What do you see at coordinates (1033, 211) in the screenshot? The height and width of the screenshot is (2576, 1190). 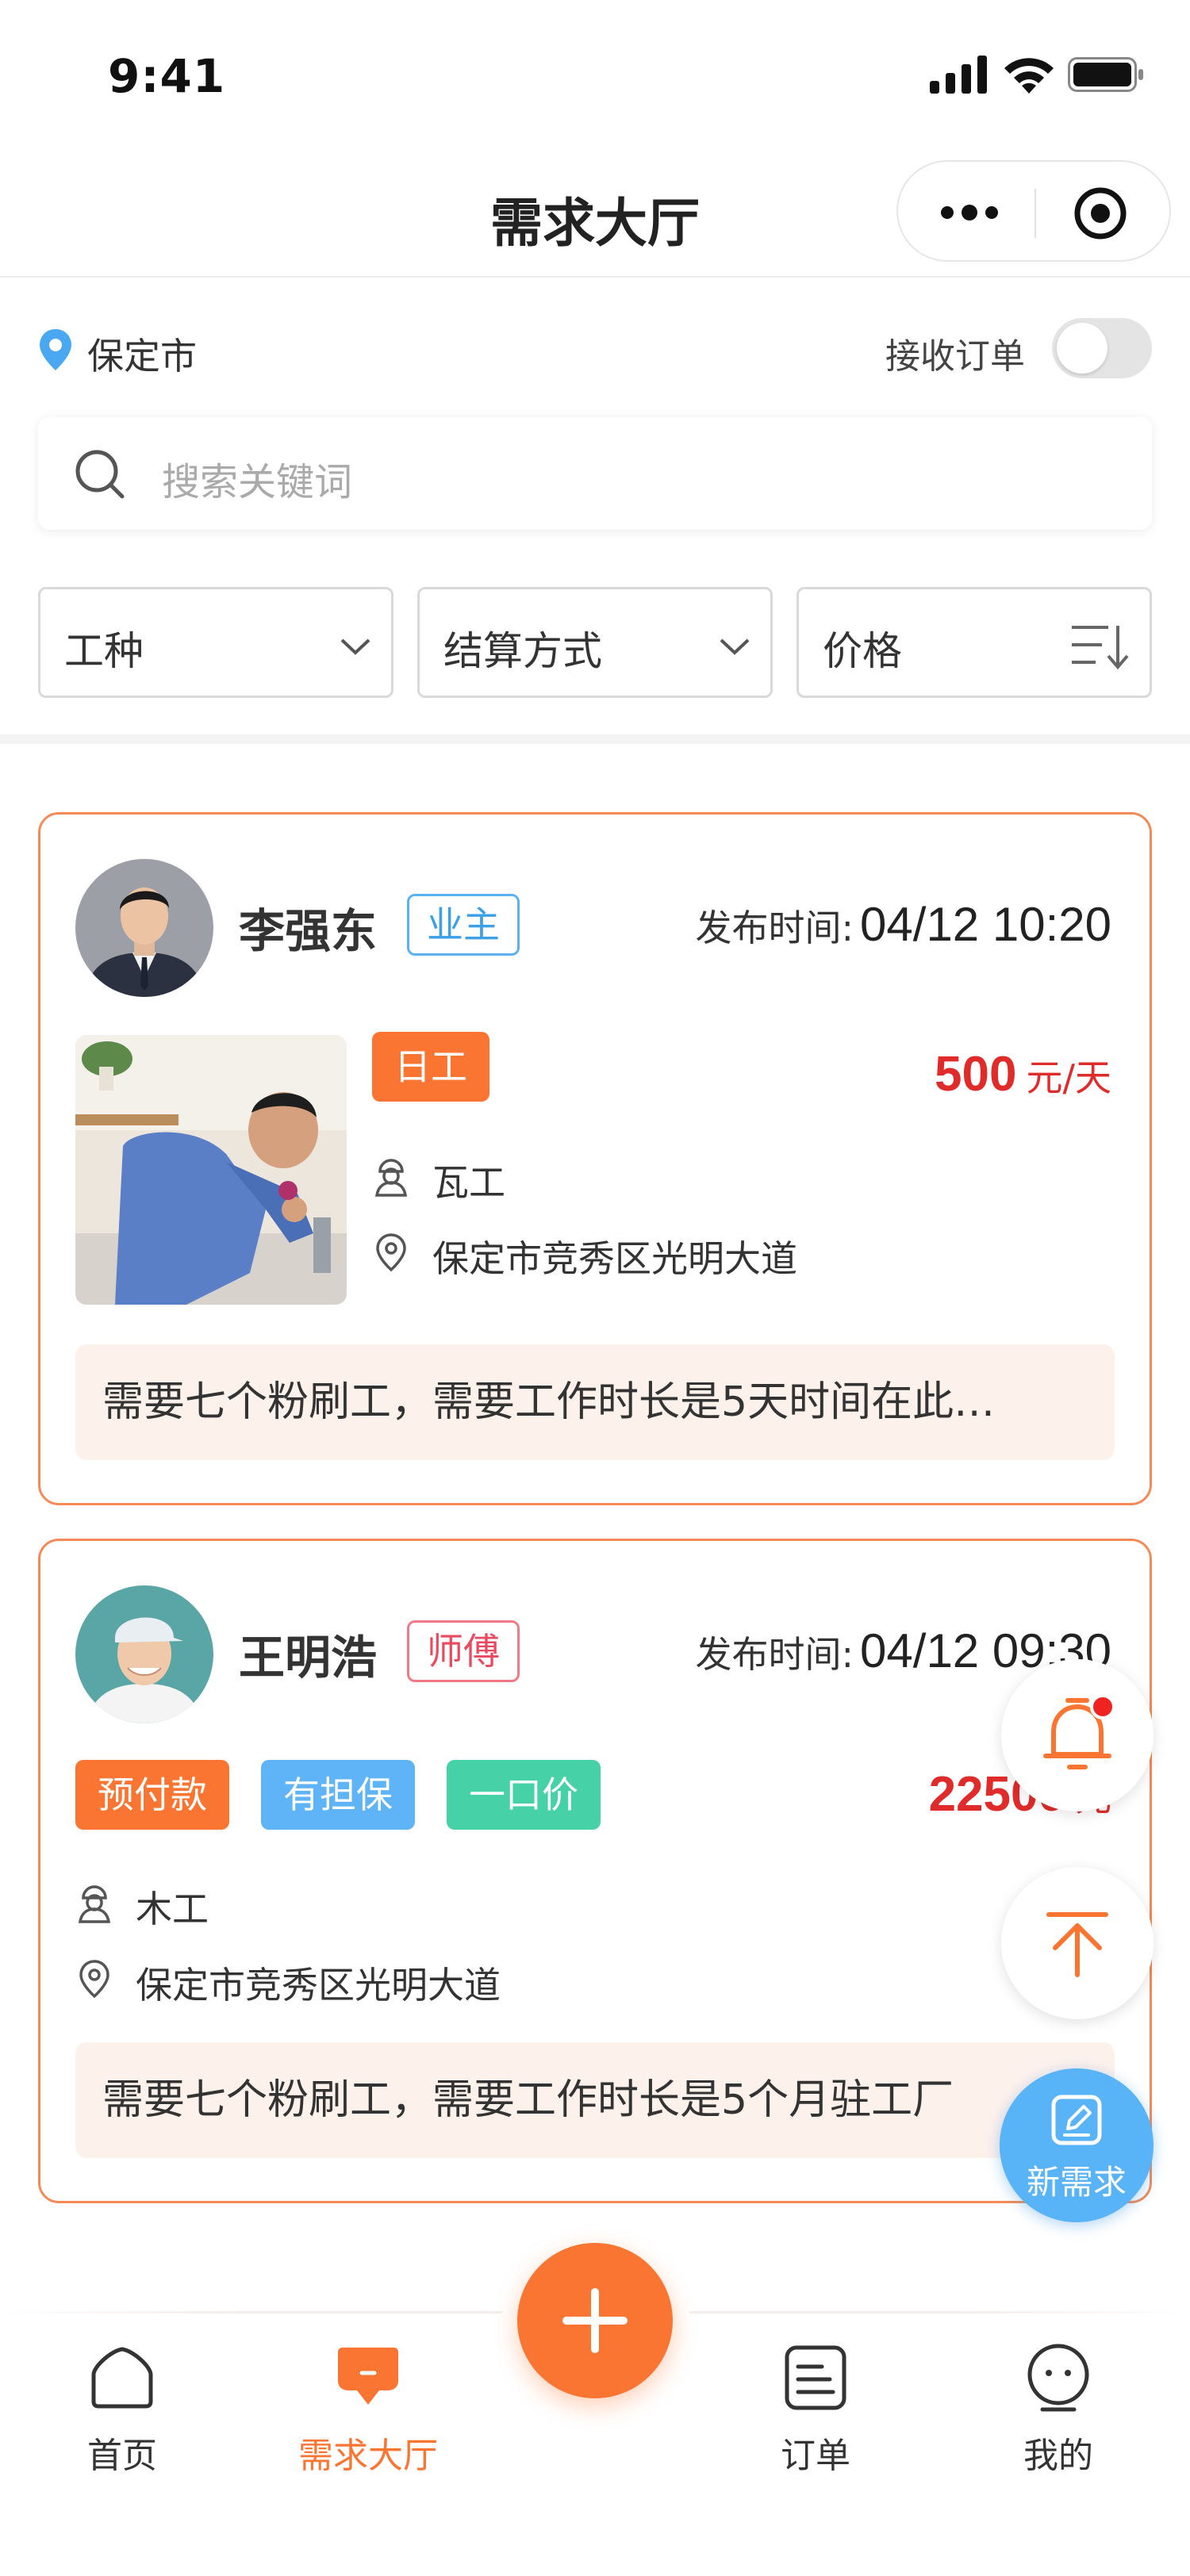 I see `mini-program-capsule` at bounding box center [1033, 211].